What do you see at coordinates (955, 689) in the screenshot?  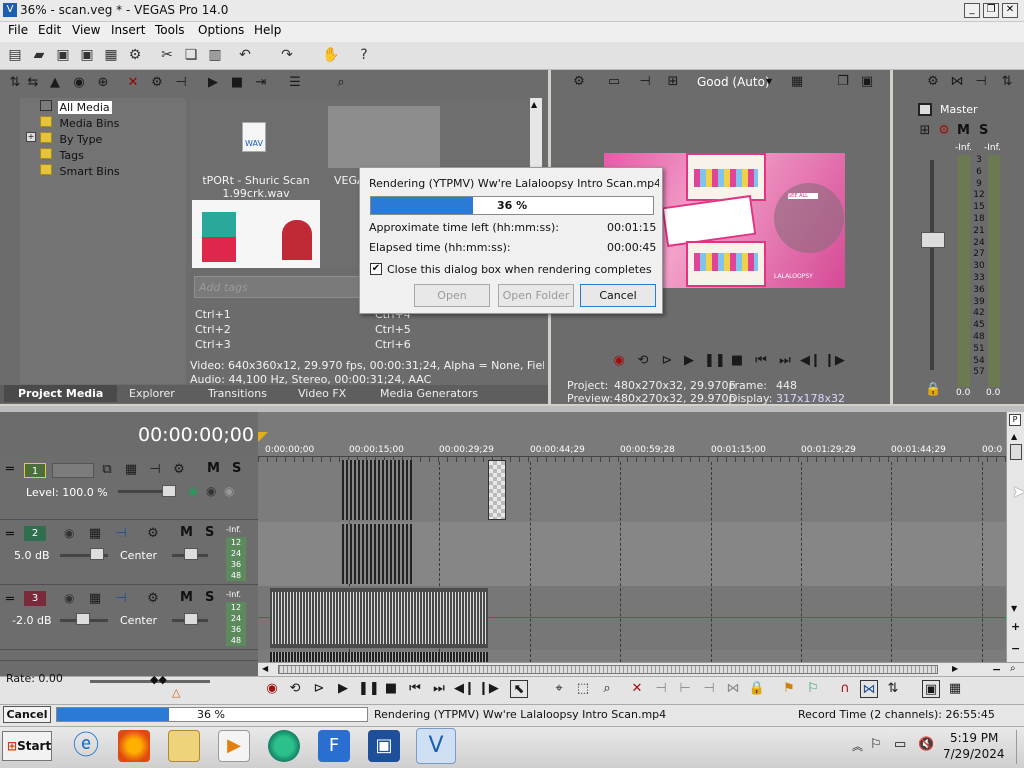 I see `ignore-grouping-icon: ▦` at bounding box center [955, 689].